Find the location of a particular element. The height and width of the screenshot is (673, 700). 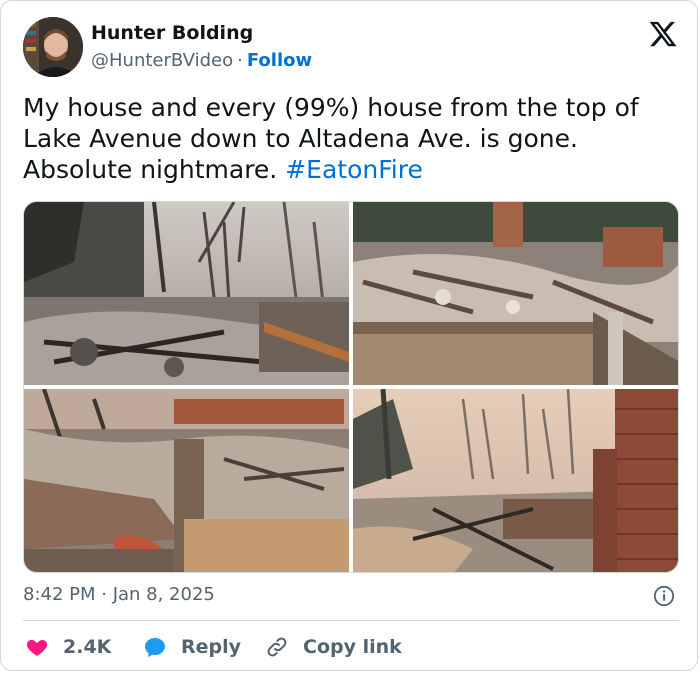

copy-link-button: Copy link is located at coordinates (333, 647).